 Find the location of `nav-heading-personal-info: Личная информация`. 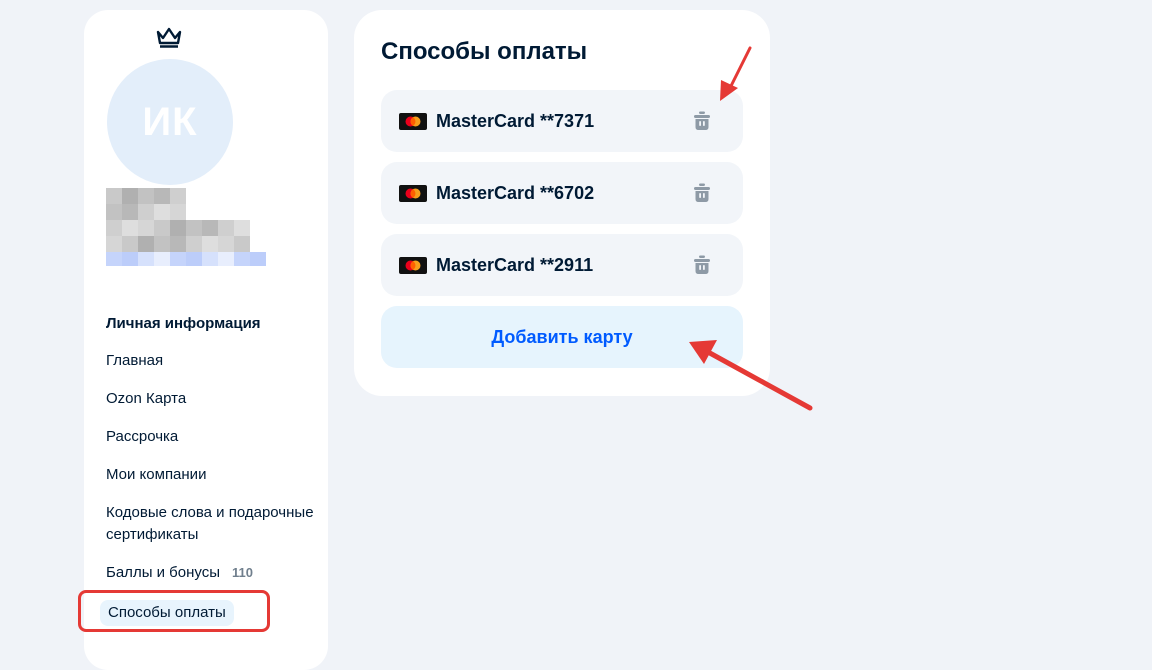

nav-heading-personal-info: Личная информация is located at coordinates (211, 324).